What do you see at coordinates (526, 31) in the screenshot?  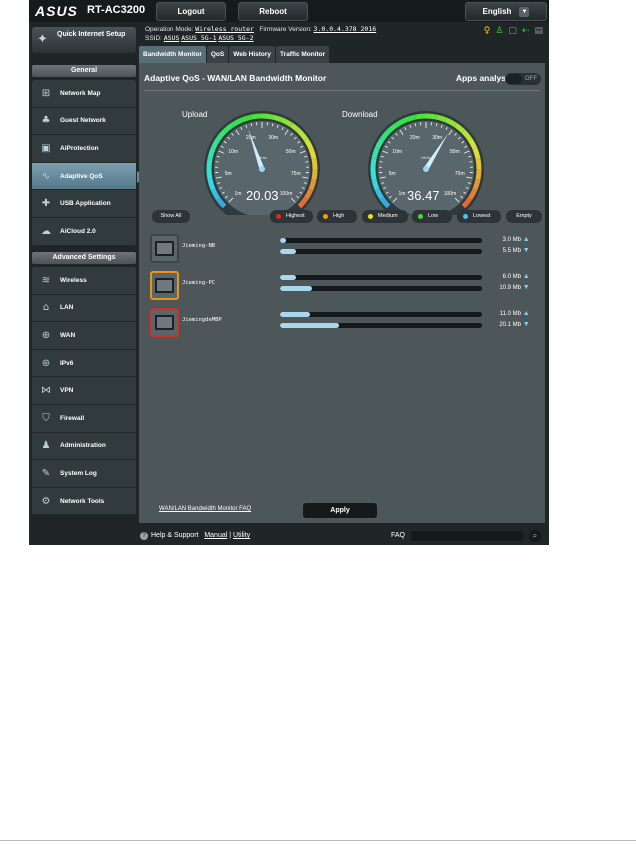 I see `usb-icon: ⇠` at bounding box center [526, 31].